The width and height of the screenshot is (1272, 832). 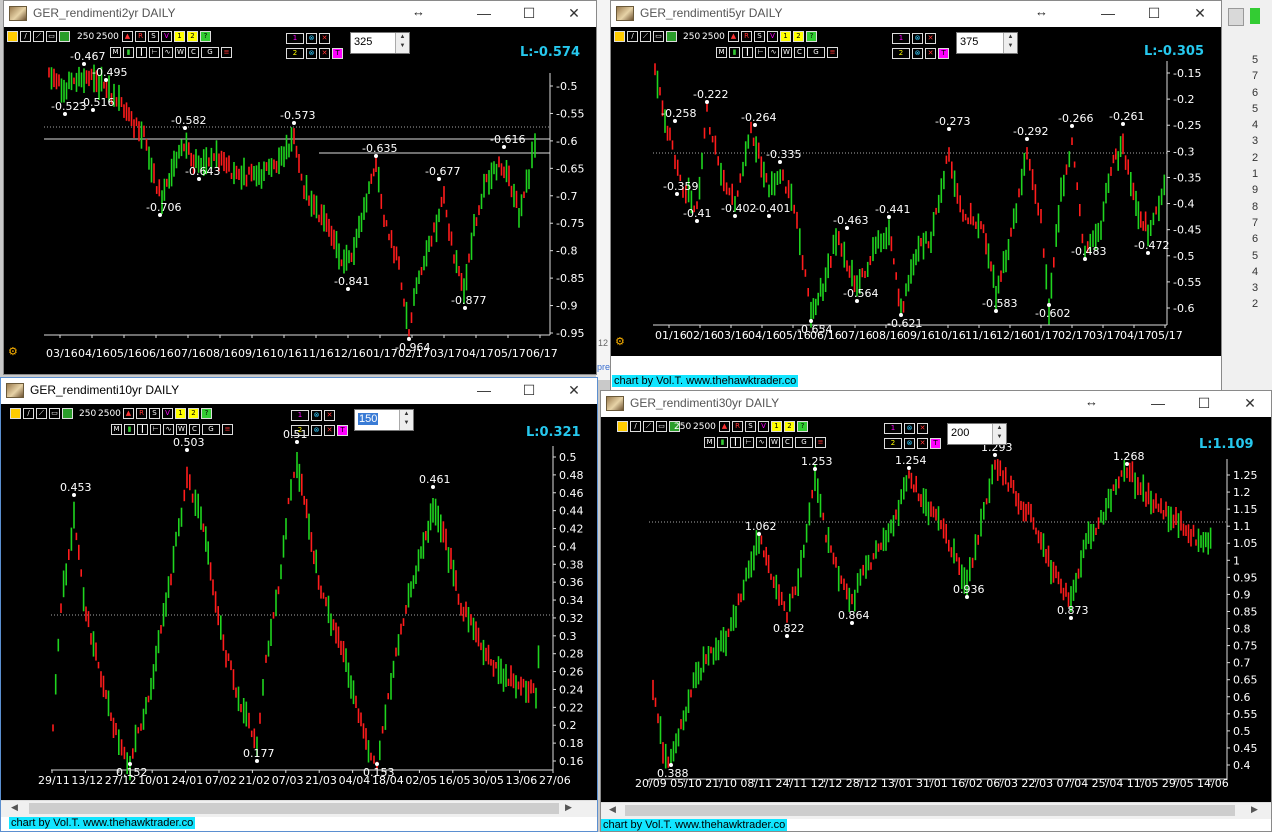 I want to click on title-bar: GER_rendimenti5yr DAILY ↔ — ☐ ✕, so click(x=916, y=14).